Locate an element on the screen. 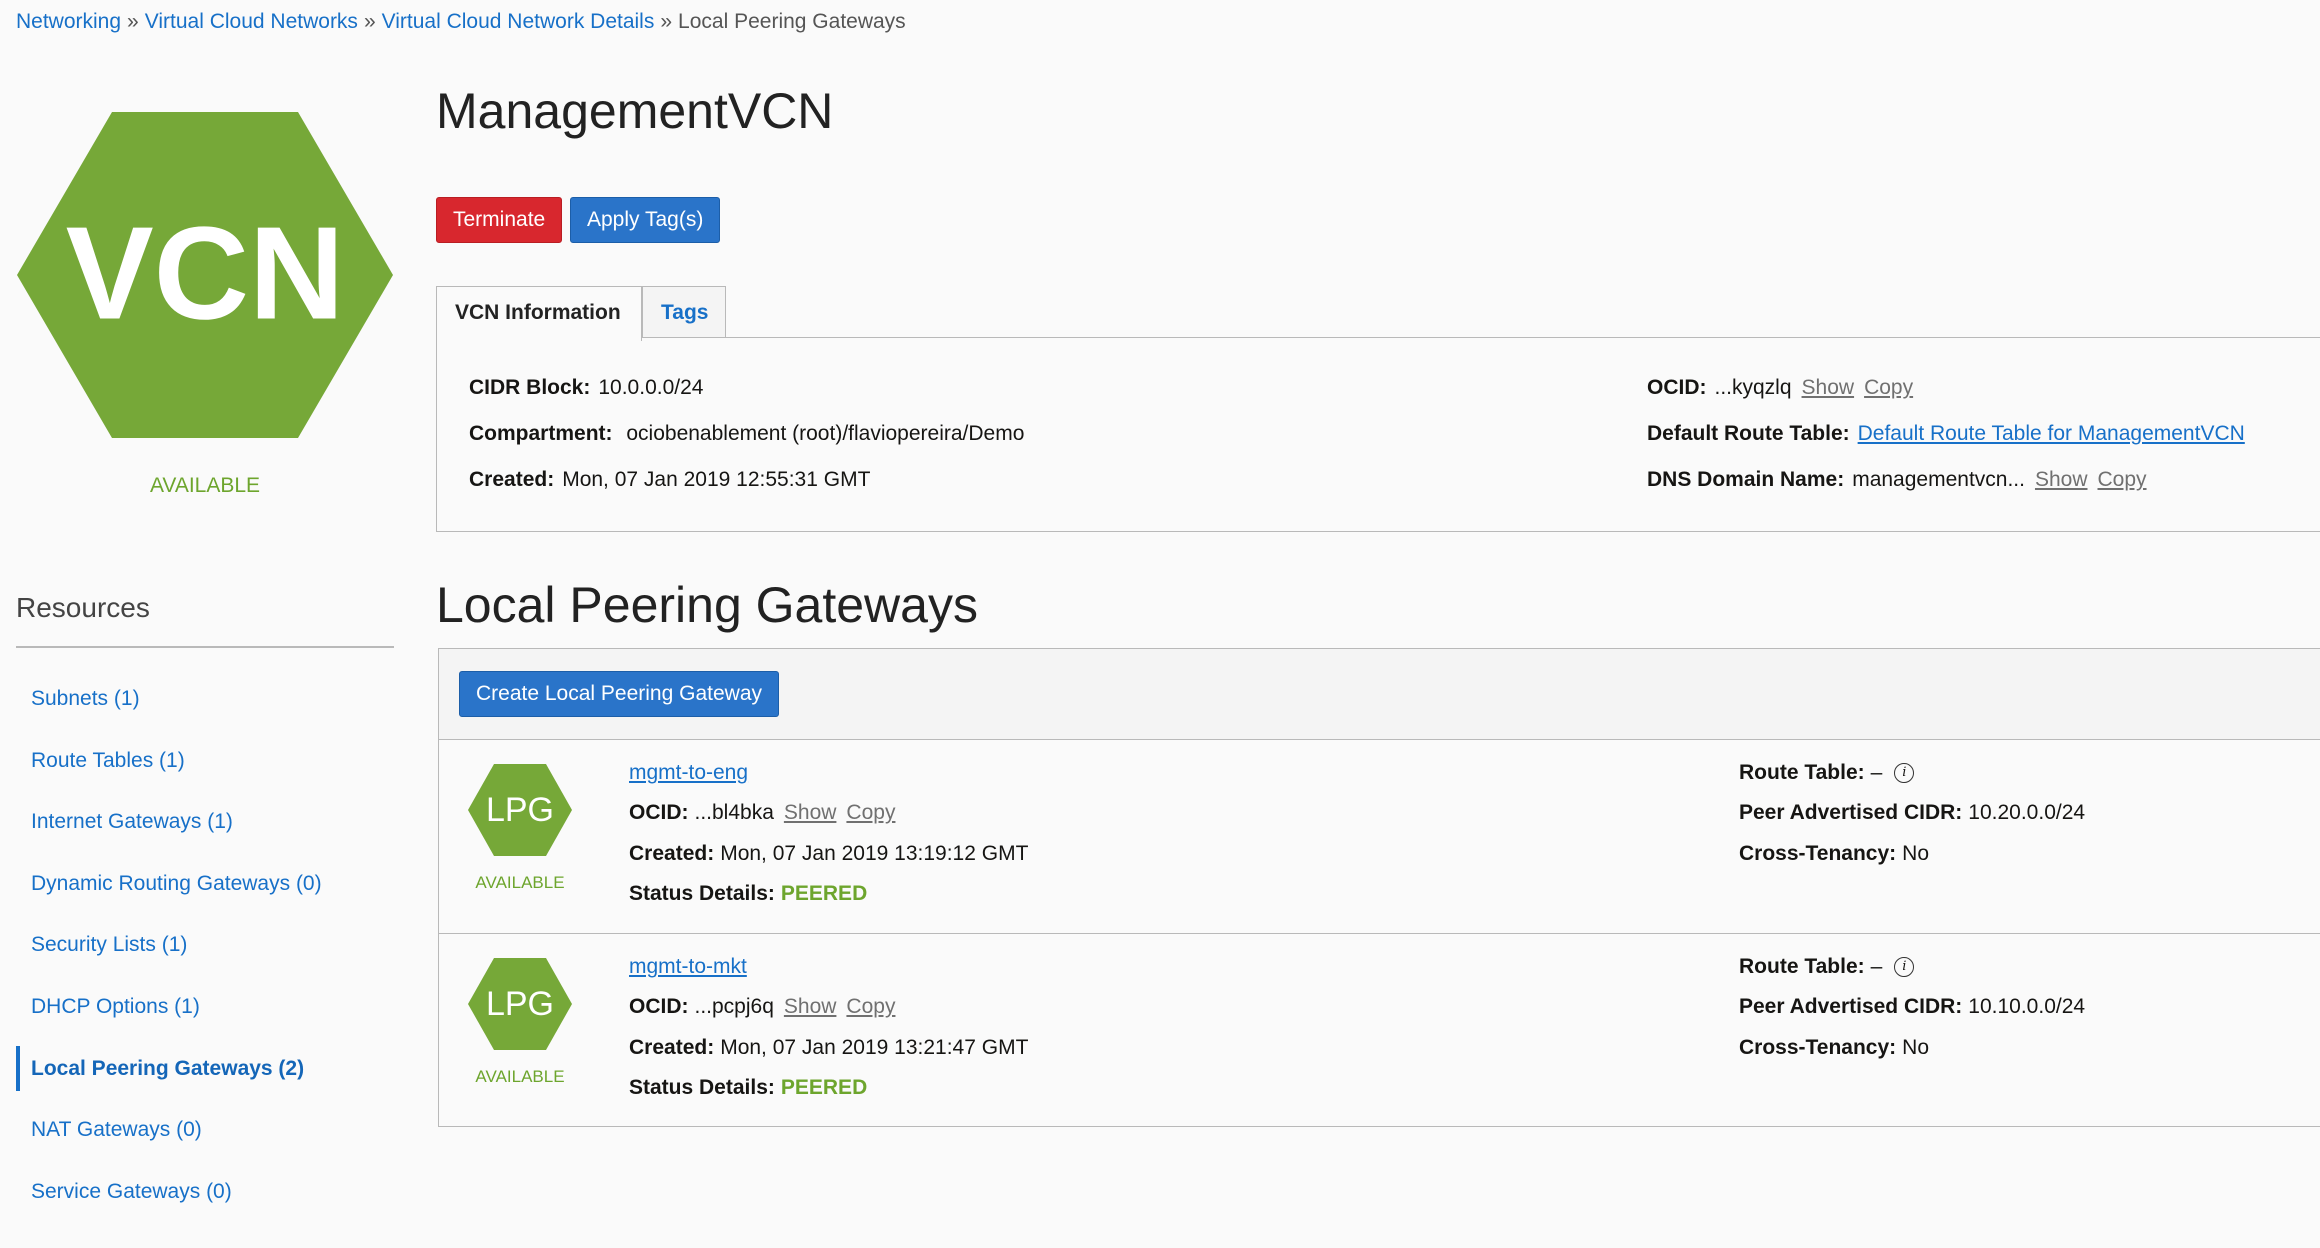  tab-vcn-information: VCN Information is located at coordinates (539, 313).